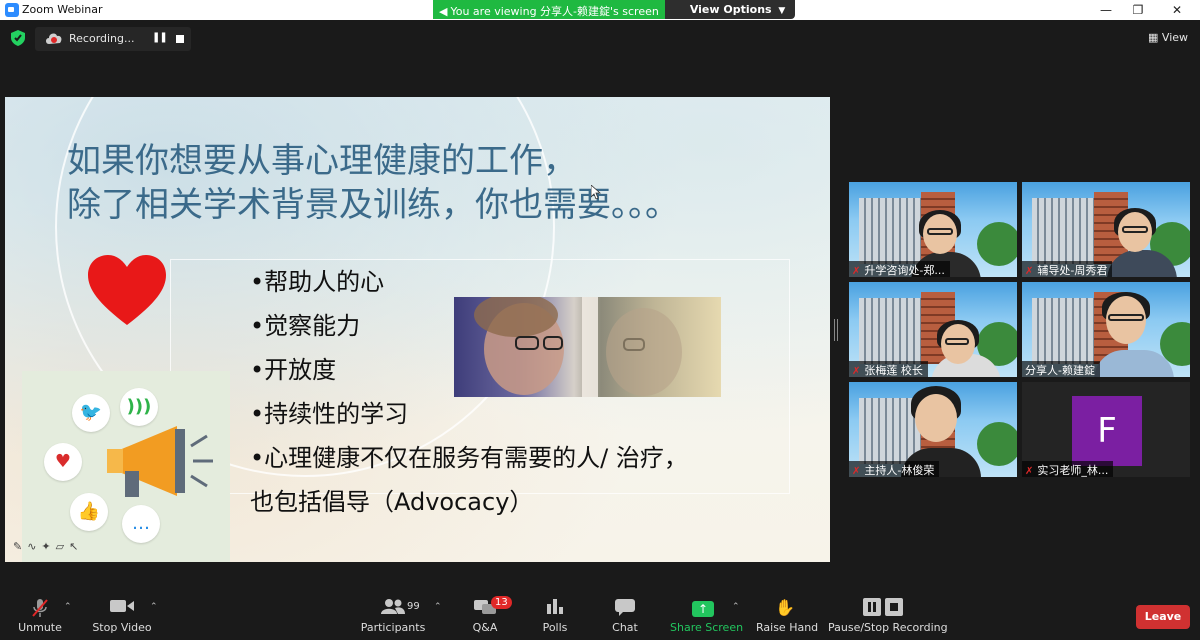  I want to click on view-layout-button: ▦ View, so click(1168, 37).